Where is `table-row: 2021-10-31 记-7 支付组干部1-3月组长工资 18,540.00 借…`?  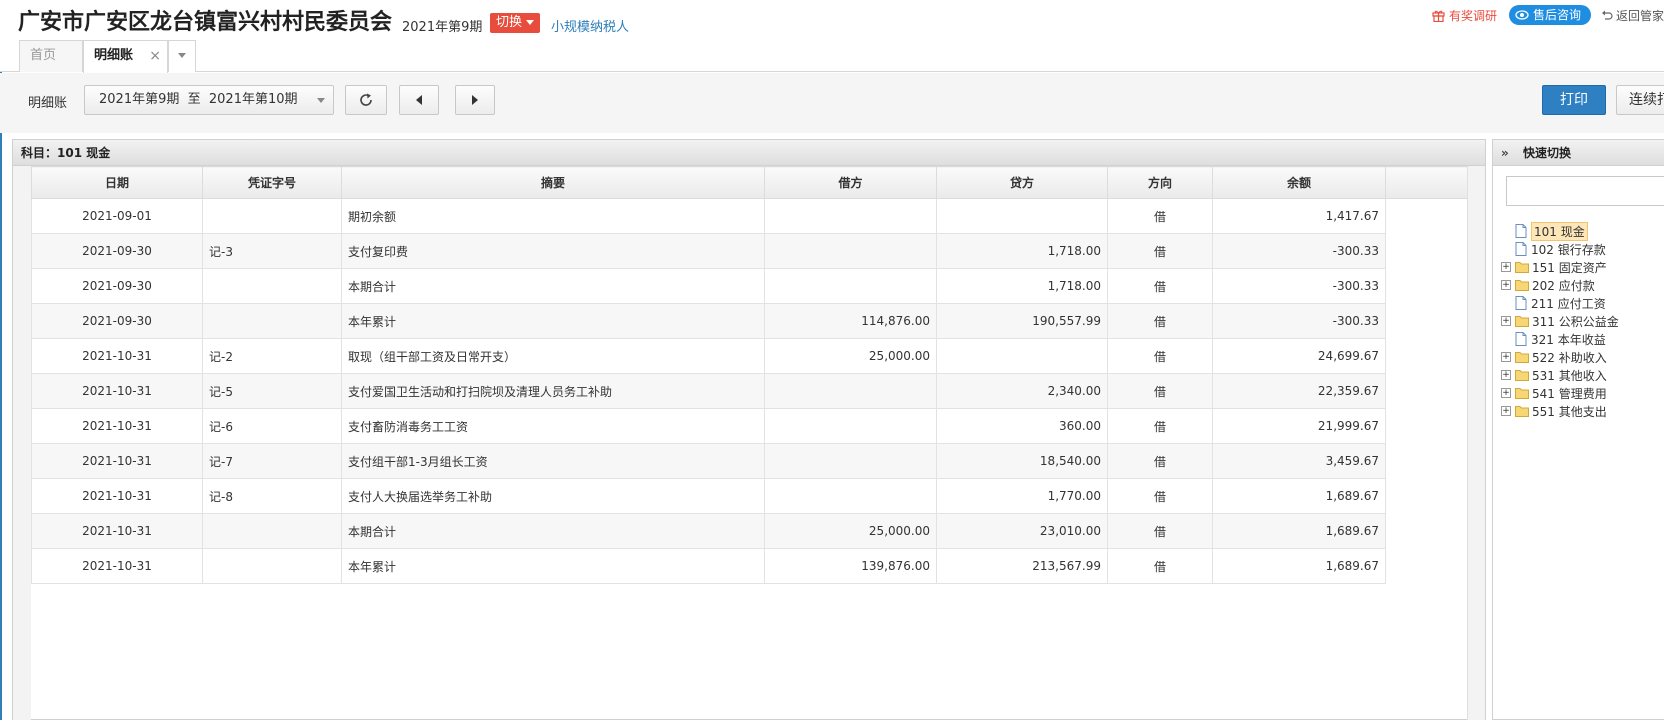
table-row: 2021-10-31 记-7 支付组干部1-3月组长工资 18,540.00 借… is located at coordinates (750, 461).